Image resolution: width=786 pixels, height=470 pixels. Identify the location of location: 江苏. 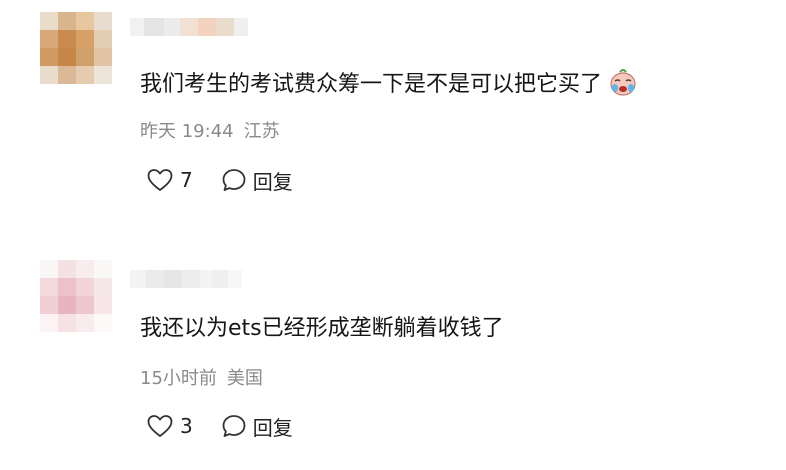
(261, 131).